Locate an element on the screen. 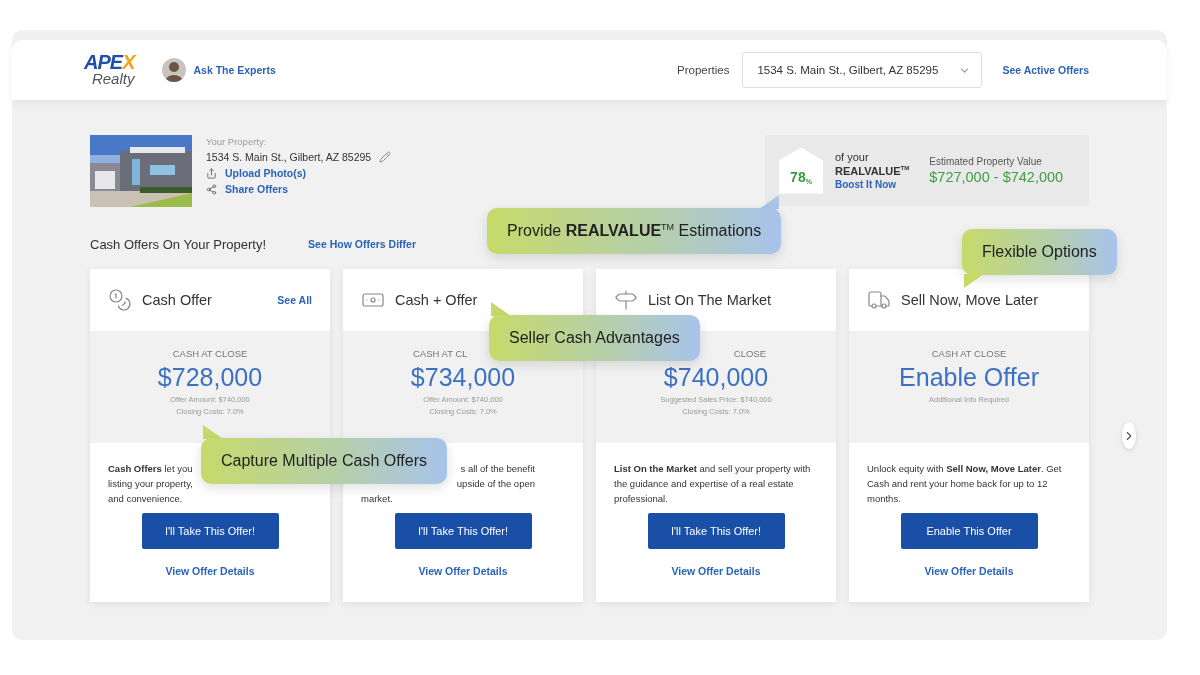 The height and width of the screenshot is (675, 1200). offer-description: Unlock equity with Sell Now, Move Later. Get Cash and rent your home back for up to 12 months. is located at coordinates (965, 484).